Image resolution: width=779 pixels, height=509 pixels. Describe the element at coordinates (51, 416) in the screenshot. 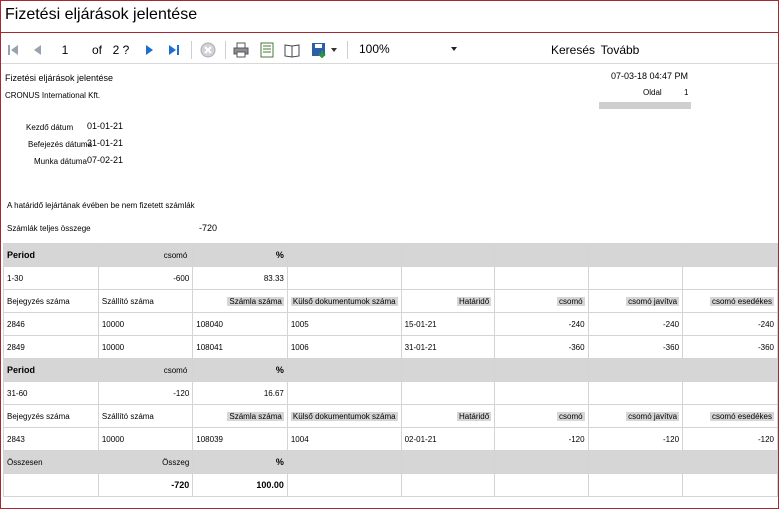

I see `doc-no-header: Bejegyzés száma` at that location.